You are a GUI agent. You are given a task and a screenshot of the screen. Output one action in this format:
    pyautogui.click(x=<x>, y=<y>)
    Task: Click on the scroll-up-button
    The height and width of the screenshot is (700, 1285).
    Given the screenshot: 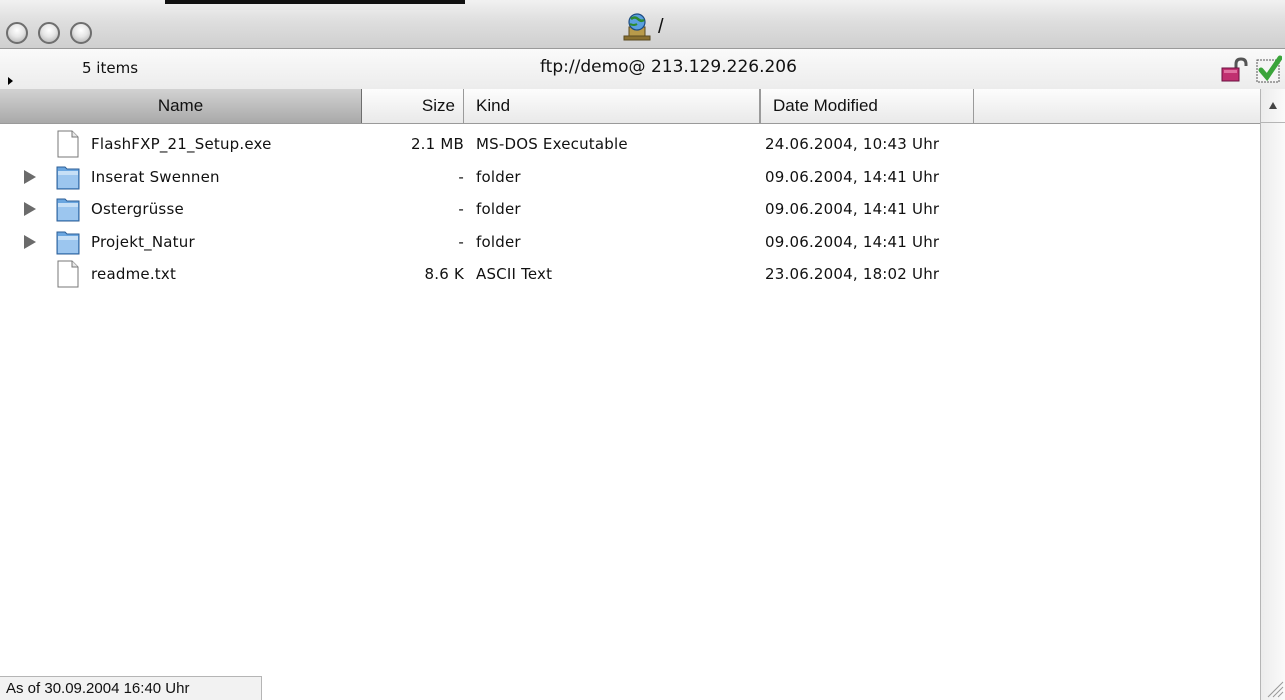 What is the action you would take?
    pyautogui.click(x=1273, y=106)
    